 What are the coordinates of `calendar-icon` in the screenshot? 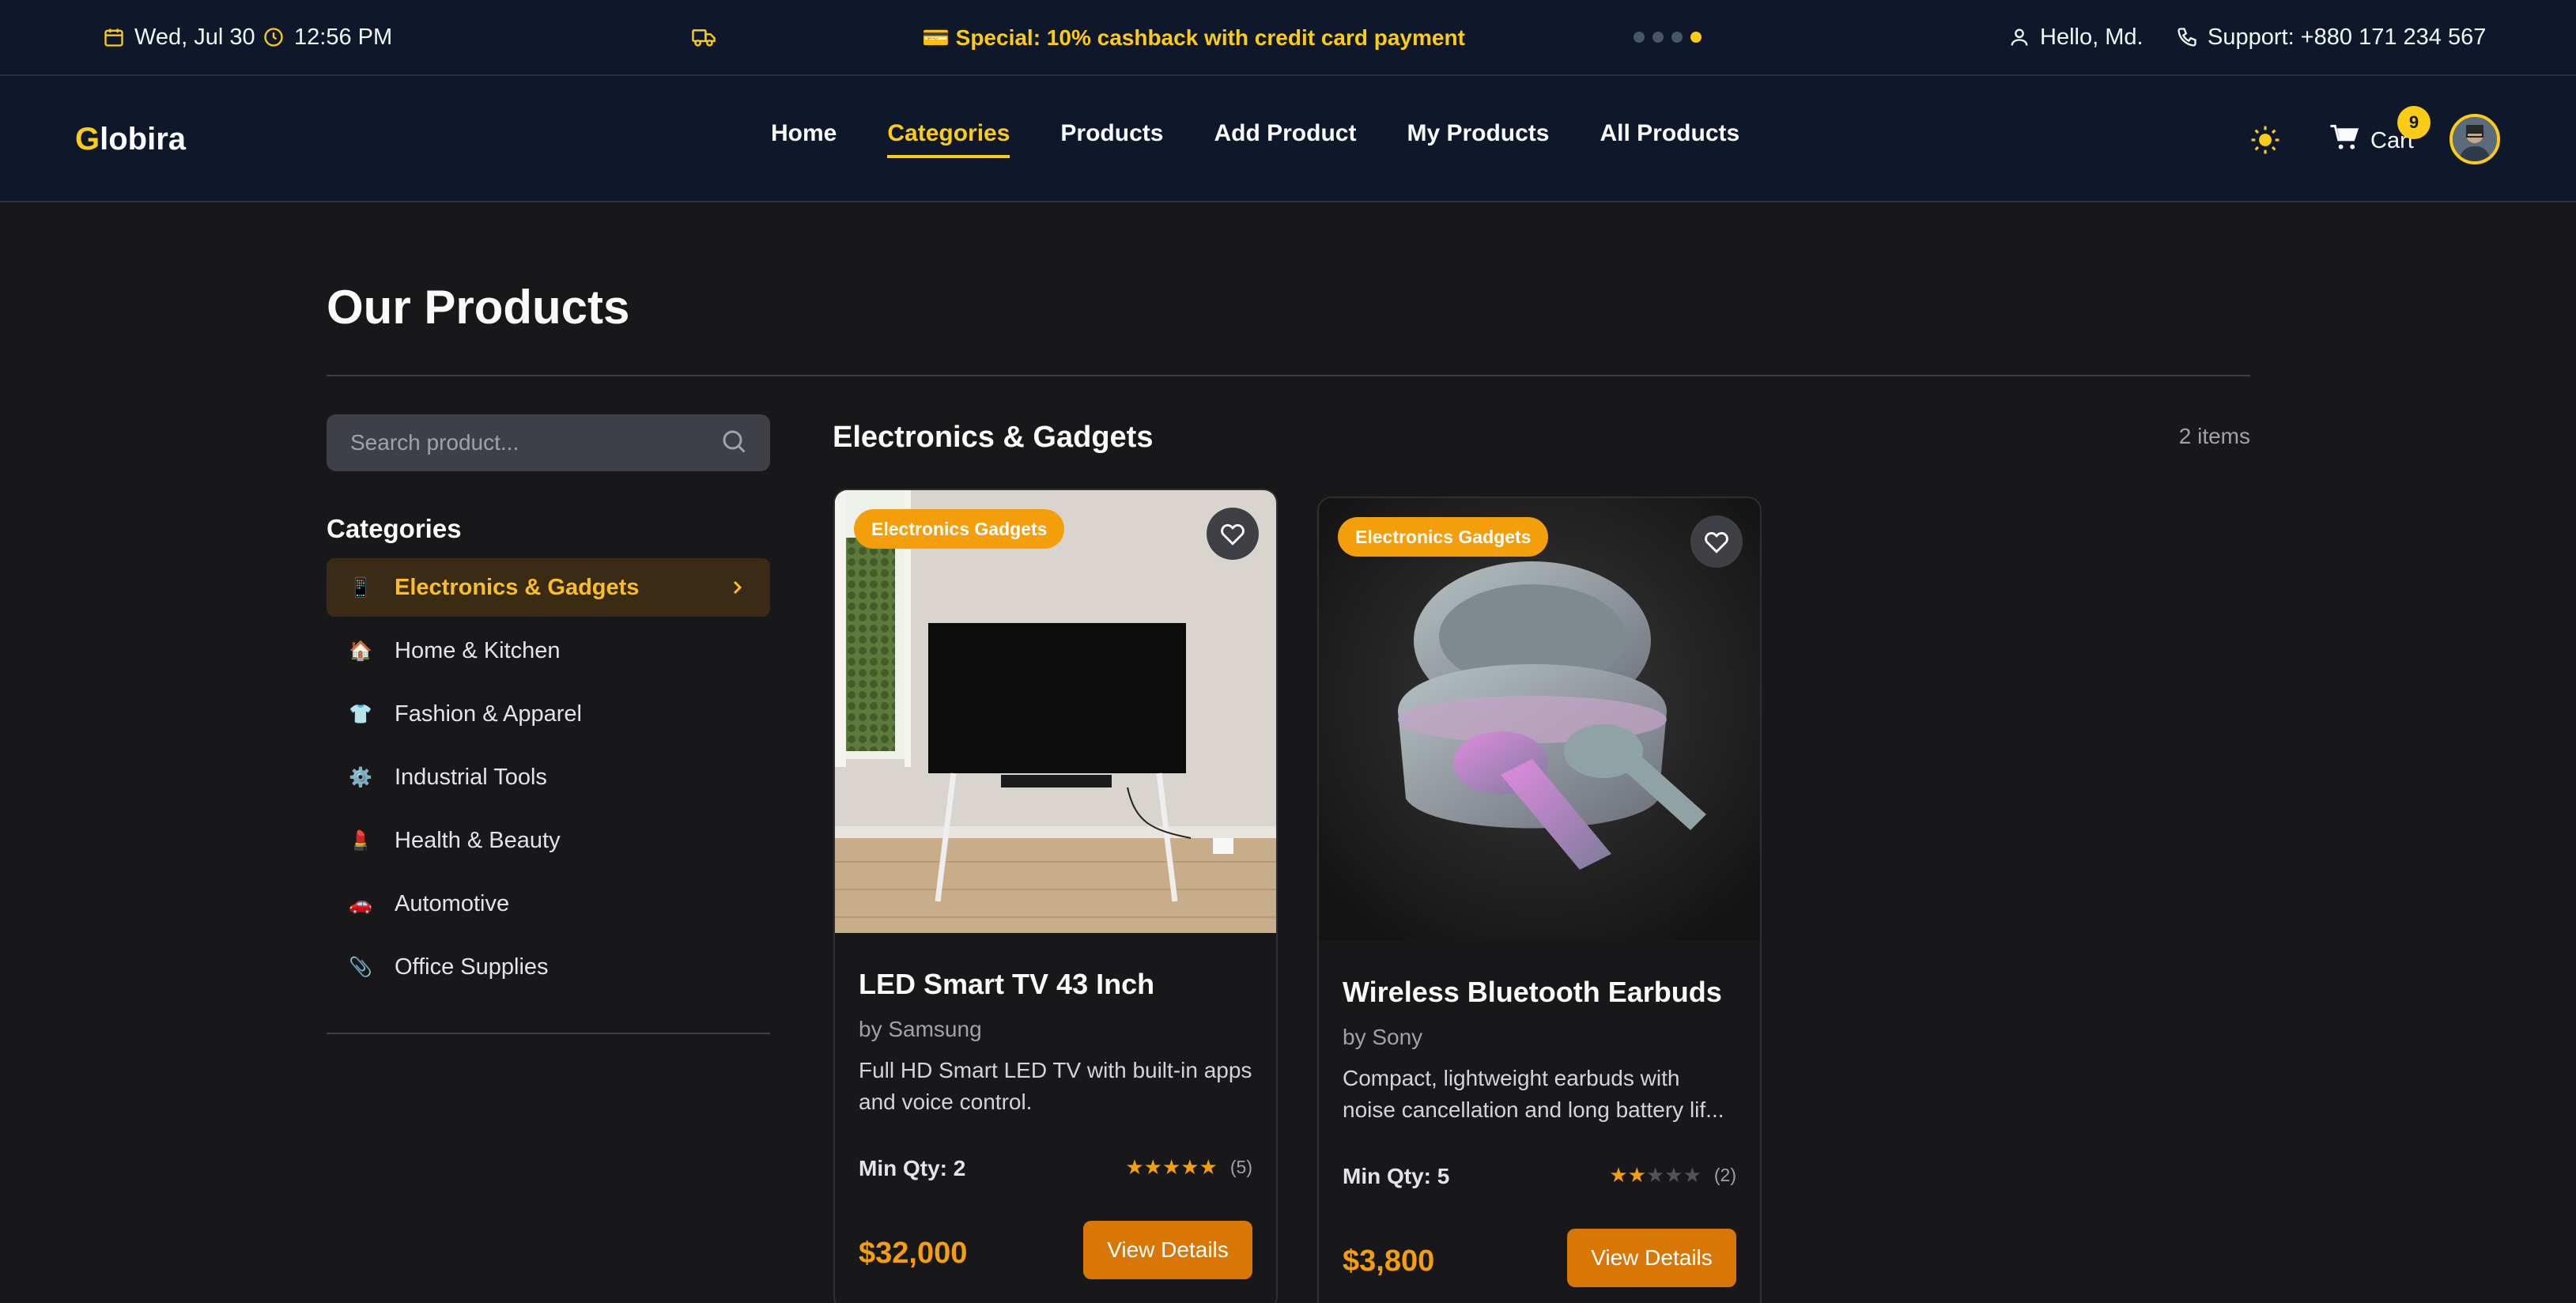 It's located at (114, 37).